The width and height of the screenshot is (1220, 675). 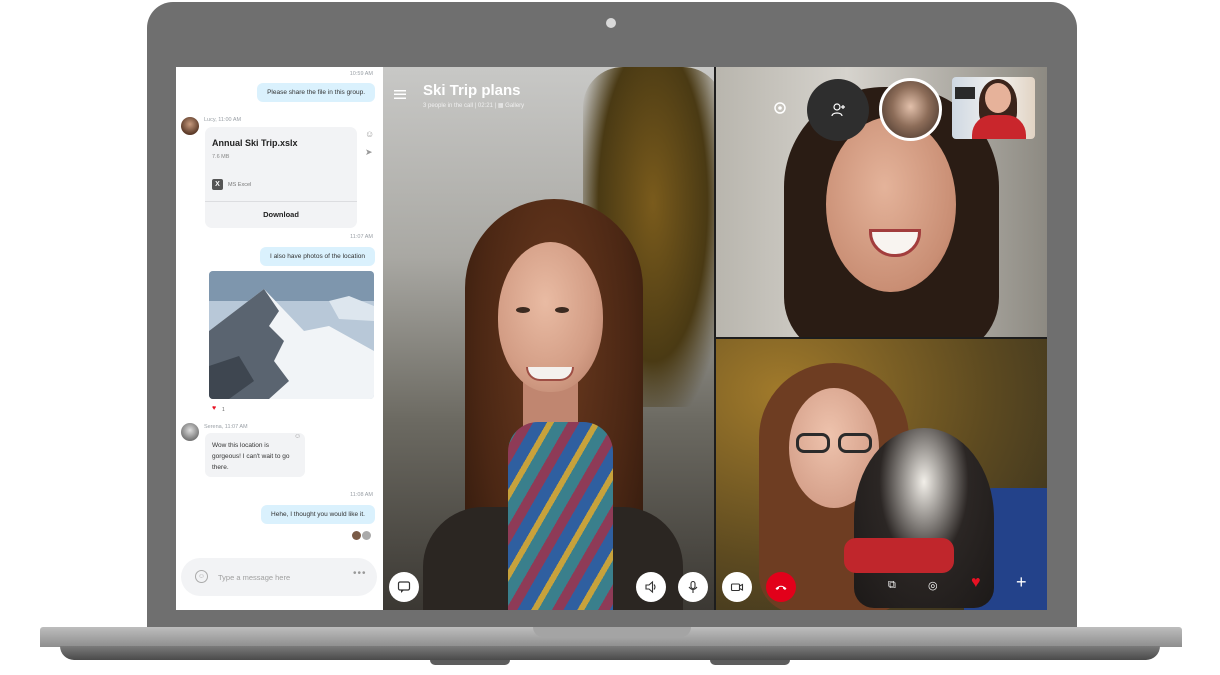 What do you see at coordinates (281, 215) in the screenshot?
I see `download-button: Download` at bounding box center [281, 215].